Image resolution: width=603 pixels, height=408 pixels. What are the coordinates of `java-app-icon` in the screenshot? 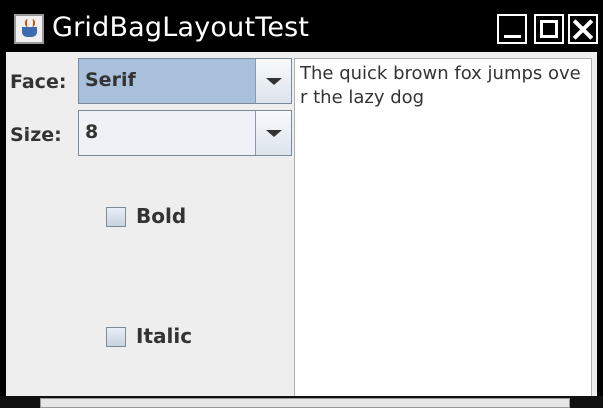 It's located at (29, 29).